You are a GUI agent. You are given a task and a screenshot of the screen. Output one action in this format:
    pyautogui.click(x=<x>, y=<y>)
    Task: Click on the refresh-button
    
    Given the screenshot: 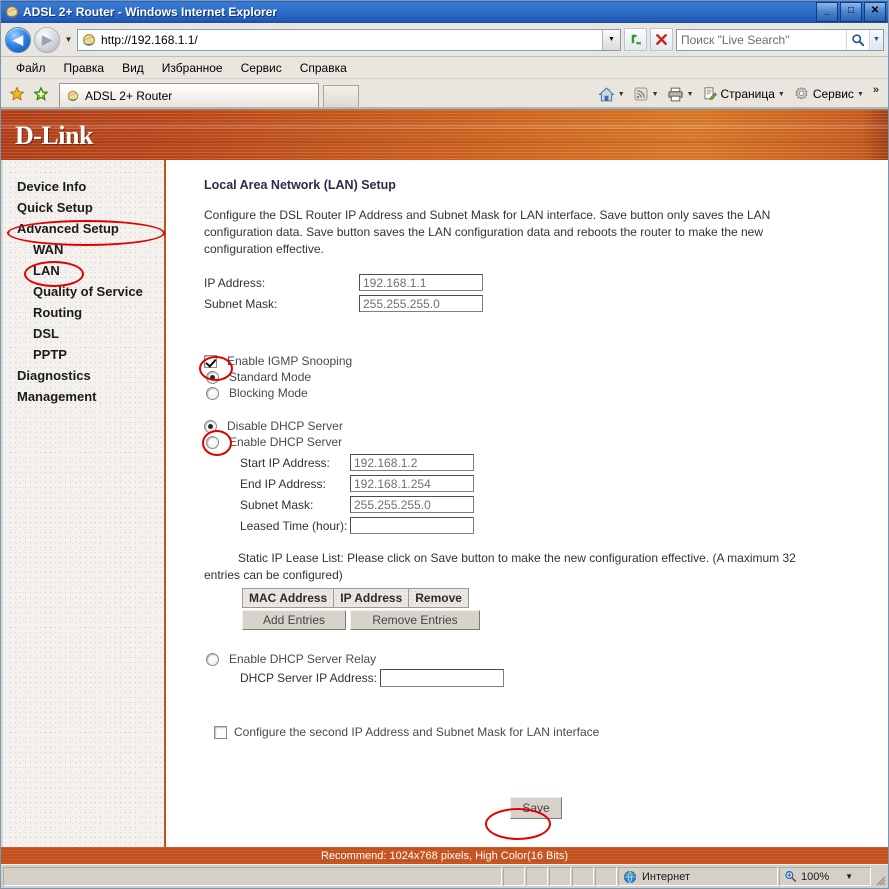 What is the action you would take?
    pyautogui.click(x=635, y=39)
    